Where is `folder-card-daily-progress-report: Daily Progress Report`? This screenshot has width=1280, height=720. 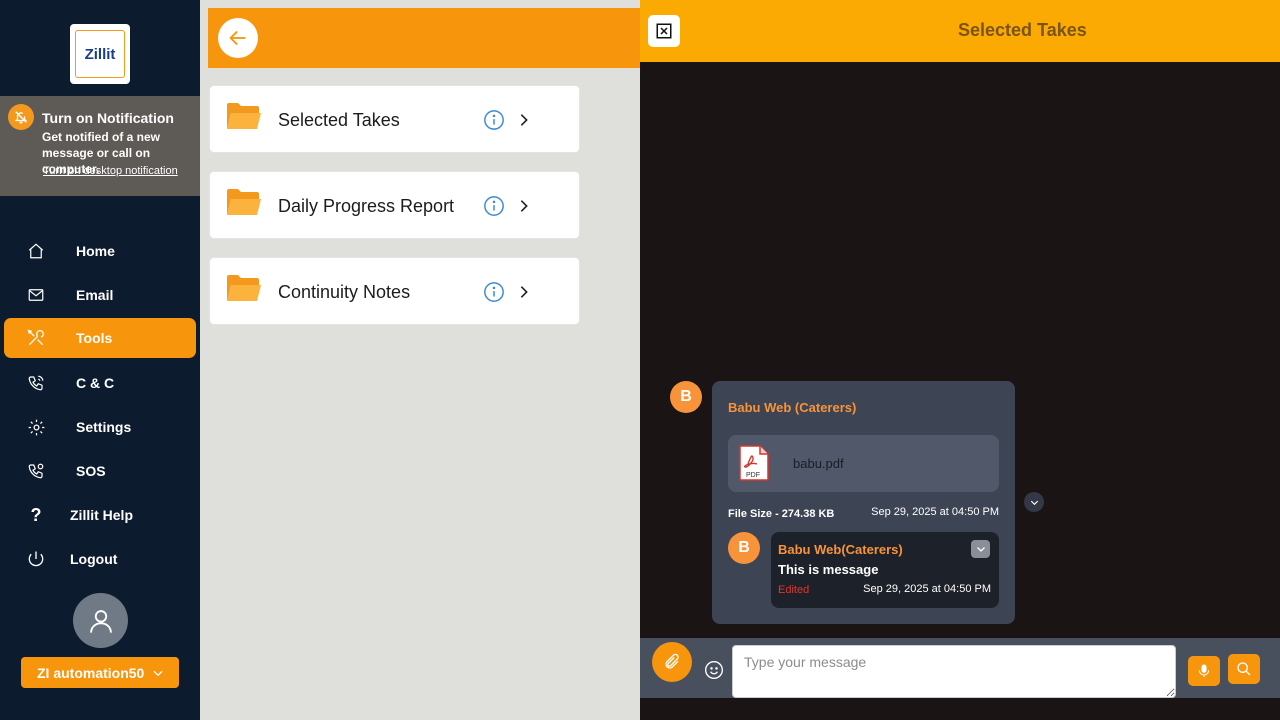
folder-card-daily-progress-report: Daily Progress Report is located at coordinates (394, 205).